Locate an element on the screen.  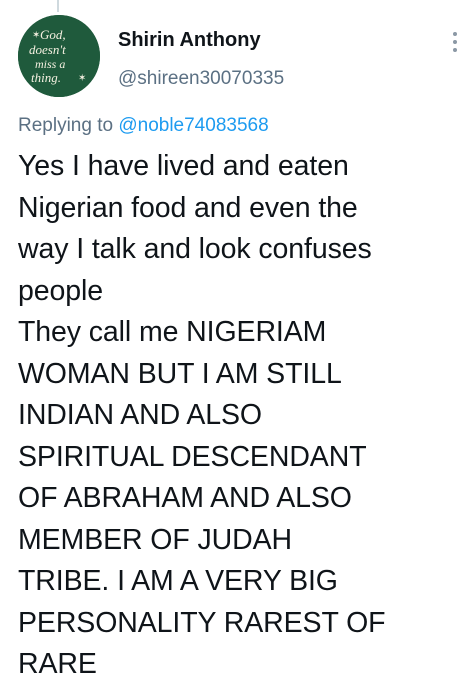
tweet-text-line: RARE is located at coordinates (57, 664).